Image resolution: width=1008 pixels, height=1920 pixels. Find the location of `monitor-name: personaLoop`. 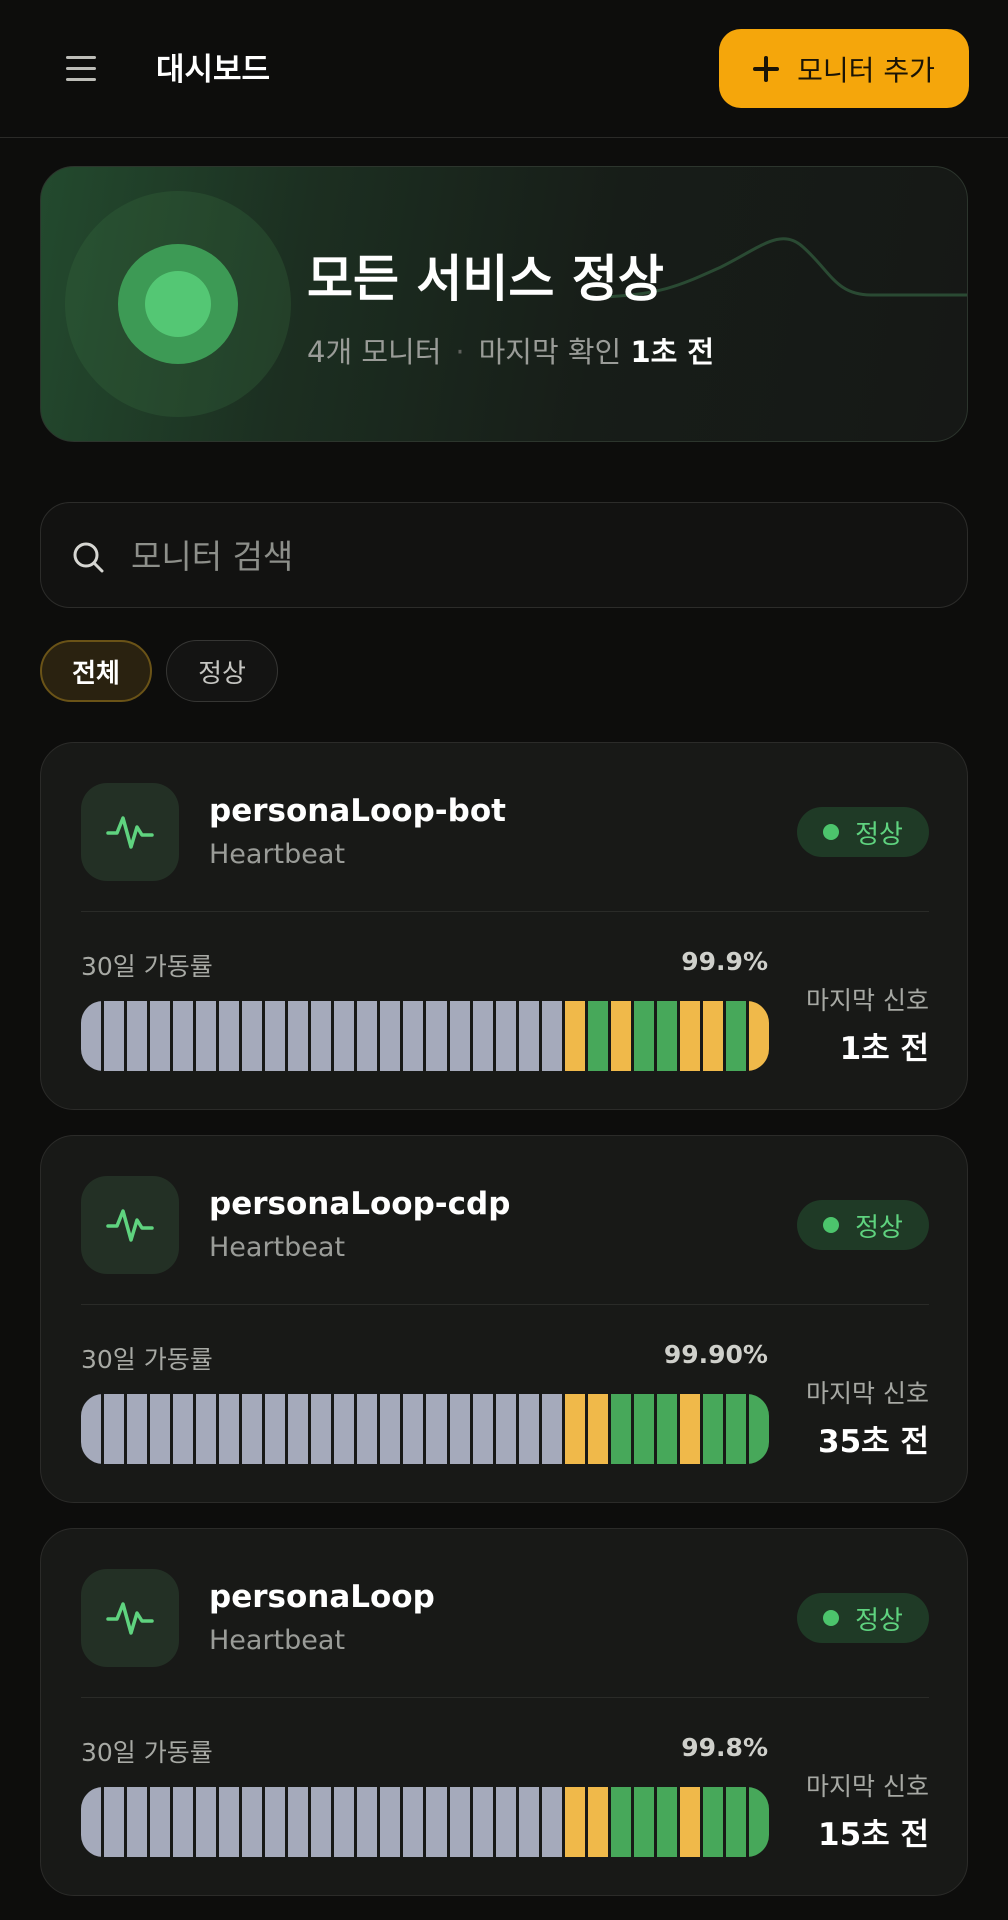

monitor-name: personaLoop is located at coordinates (322, 1597).